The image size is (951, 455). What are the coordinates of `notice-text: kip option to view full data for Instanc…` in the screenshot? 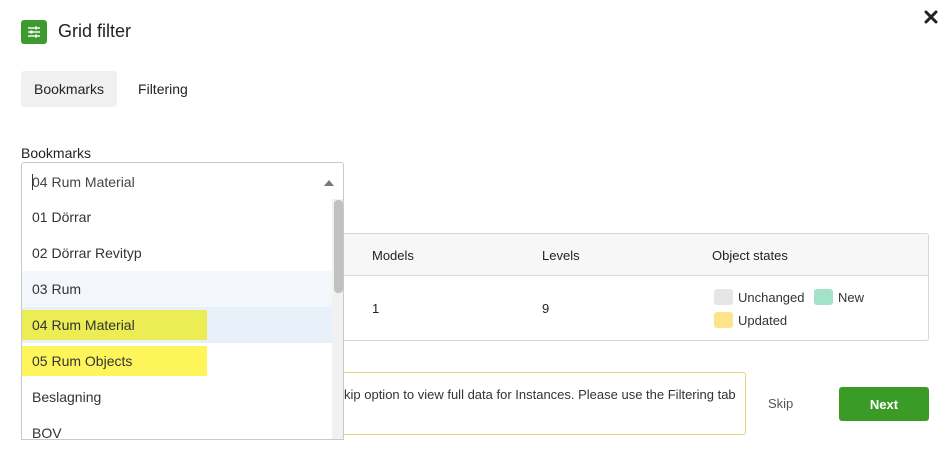 It's located at (540, 394).